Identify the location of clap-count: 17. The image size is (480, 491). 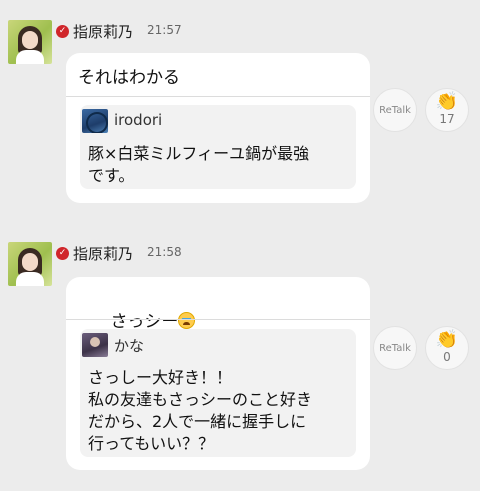
(447, 119).